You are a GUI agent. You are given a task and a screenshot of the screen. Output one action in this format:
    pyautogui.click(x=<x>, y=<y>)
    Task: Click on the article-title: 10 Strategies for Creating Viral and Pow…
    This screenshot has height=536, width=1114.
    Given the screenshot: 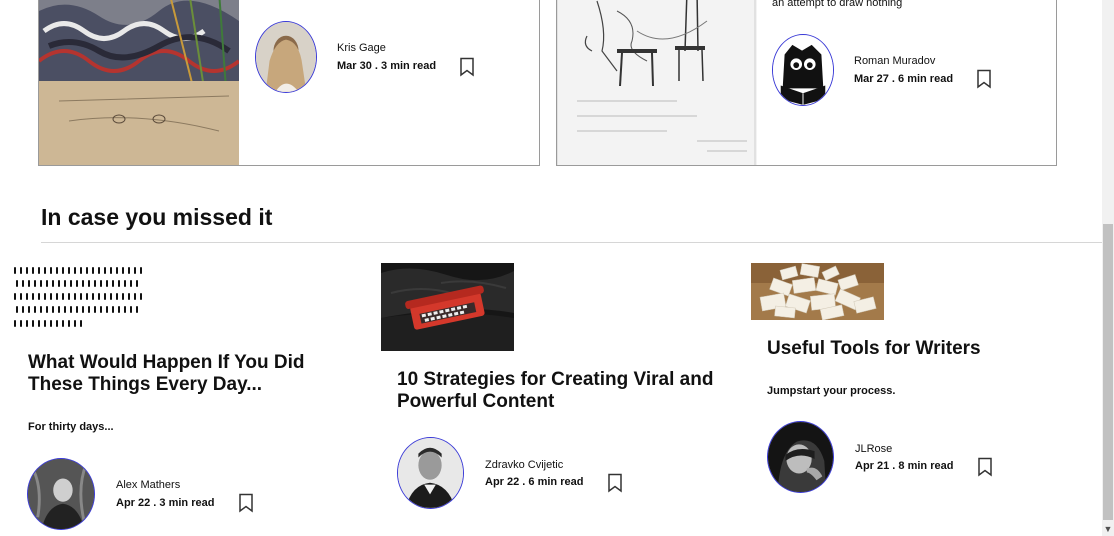 What is the action you would take?
    pyautogui.click(x=557, y=391)
    